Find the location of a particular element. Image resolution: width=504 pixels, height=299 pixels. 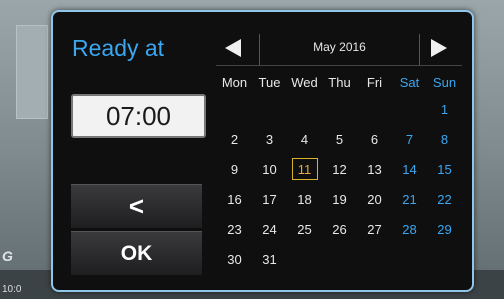

calendar-day: 25 is located at coordinates (304, 229).